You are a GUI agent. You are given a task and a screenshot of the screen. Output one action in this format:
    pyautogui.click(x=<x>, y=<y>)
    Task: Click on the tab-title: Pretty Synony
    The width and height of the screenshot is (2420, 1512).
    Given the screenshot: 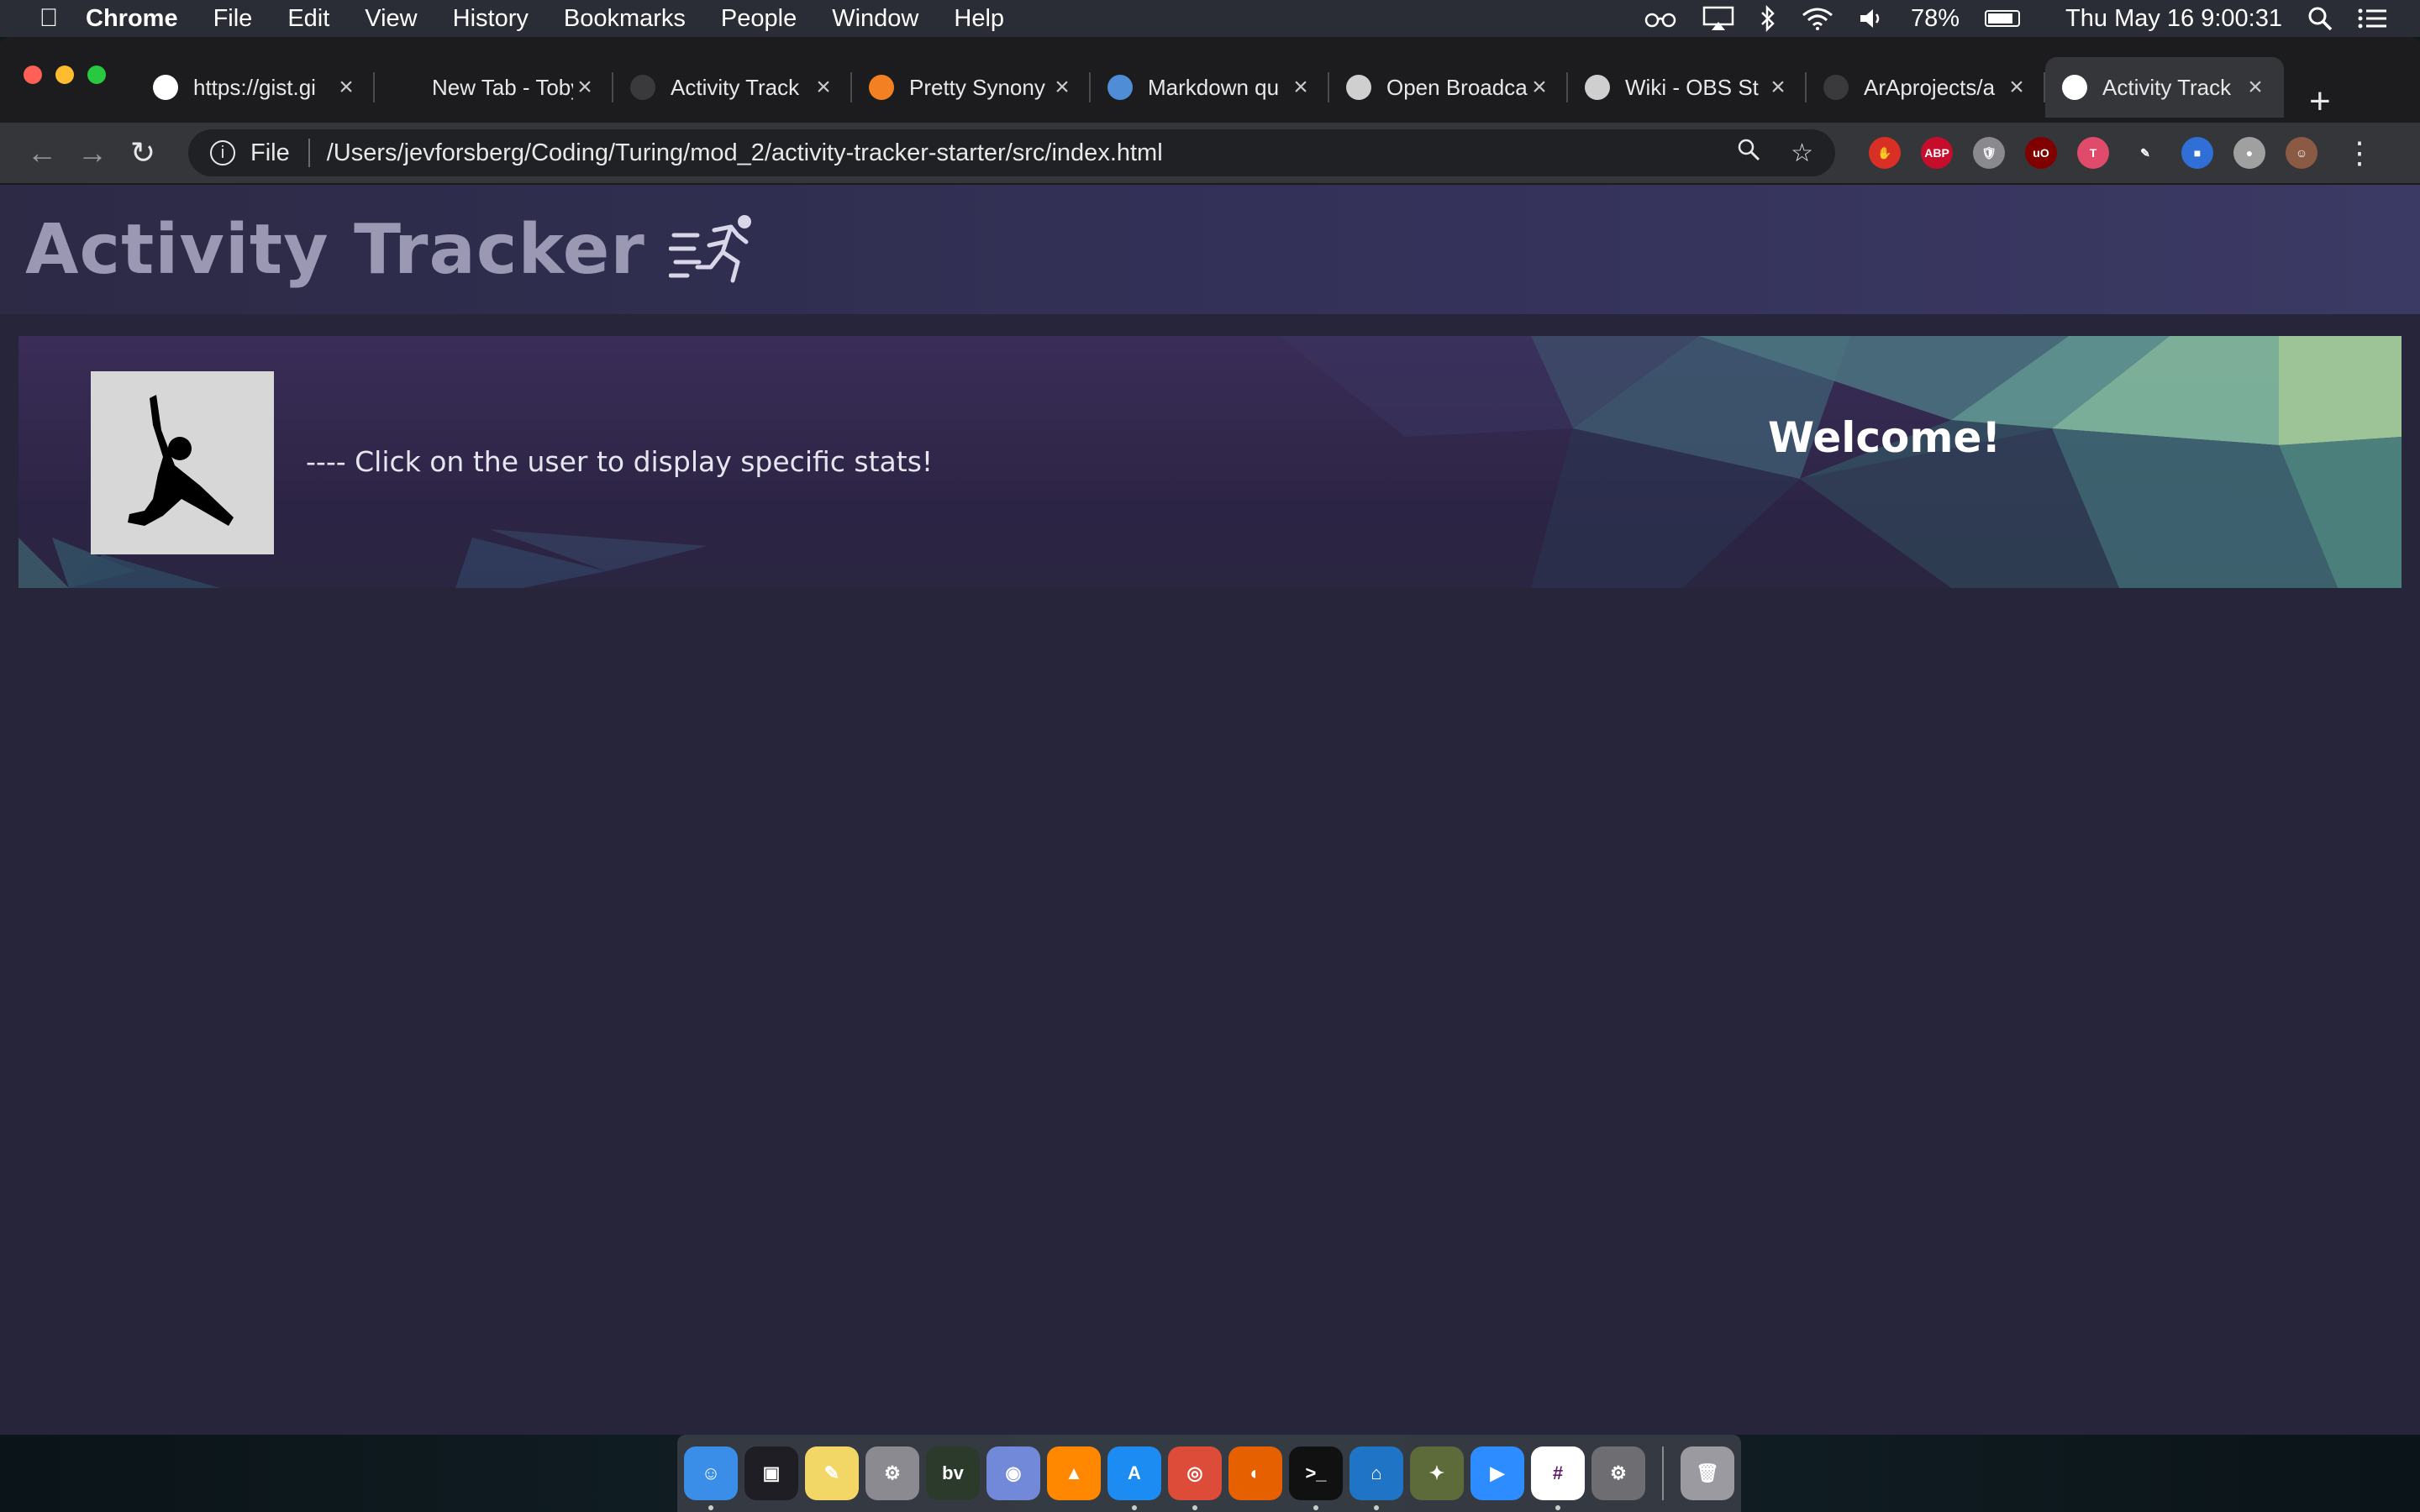 What is the action you would take?
    pyautogui.click(x=977, y=87)
    